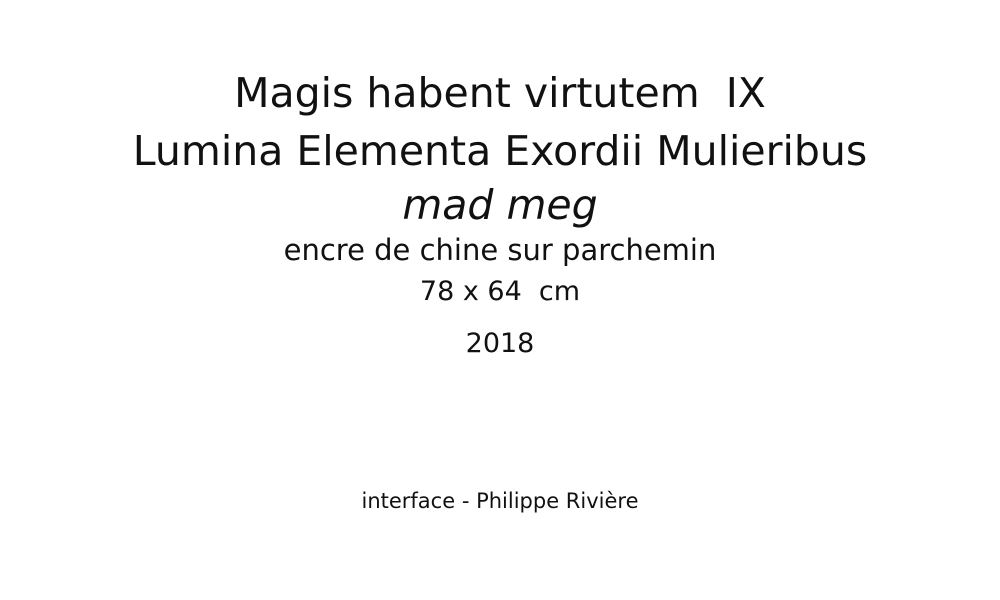 Image resolution: width=1000 pixels, height=600 pixels. I want to click on artwork-dimensions: 78 x 64 cm, so click(500, 291).